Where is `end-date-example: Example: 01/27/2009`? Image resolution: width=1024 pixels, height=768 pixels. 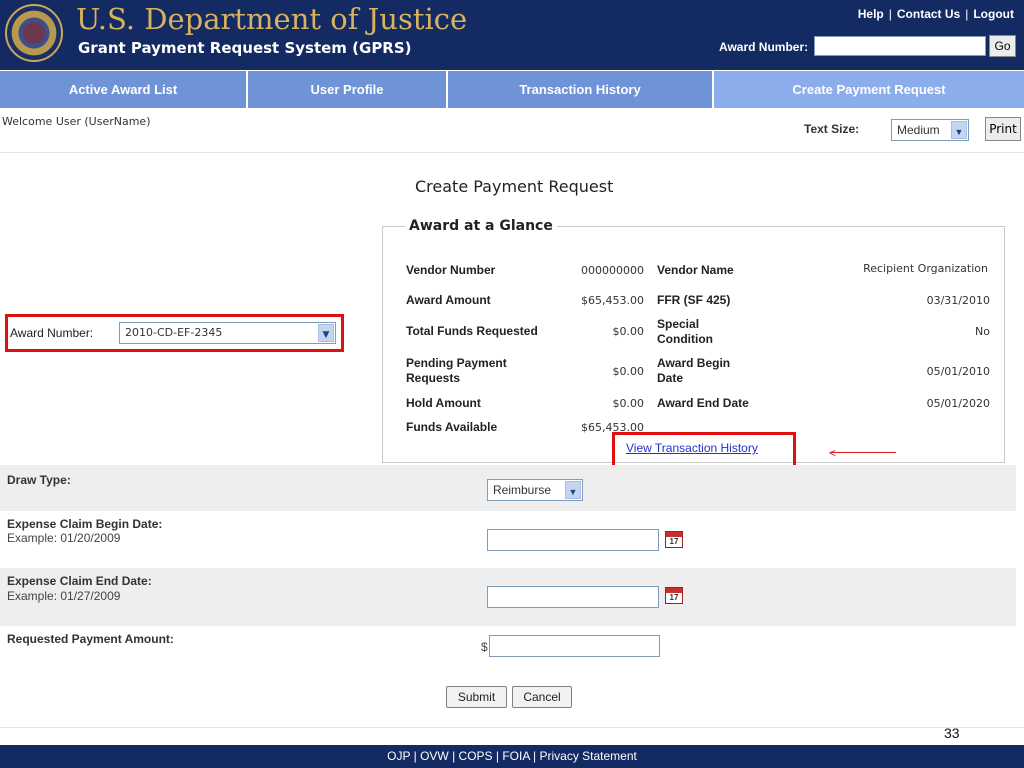
end-date-example: Example: 01/27/2009 is located at coordinates (64, 596).